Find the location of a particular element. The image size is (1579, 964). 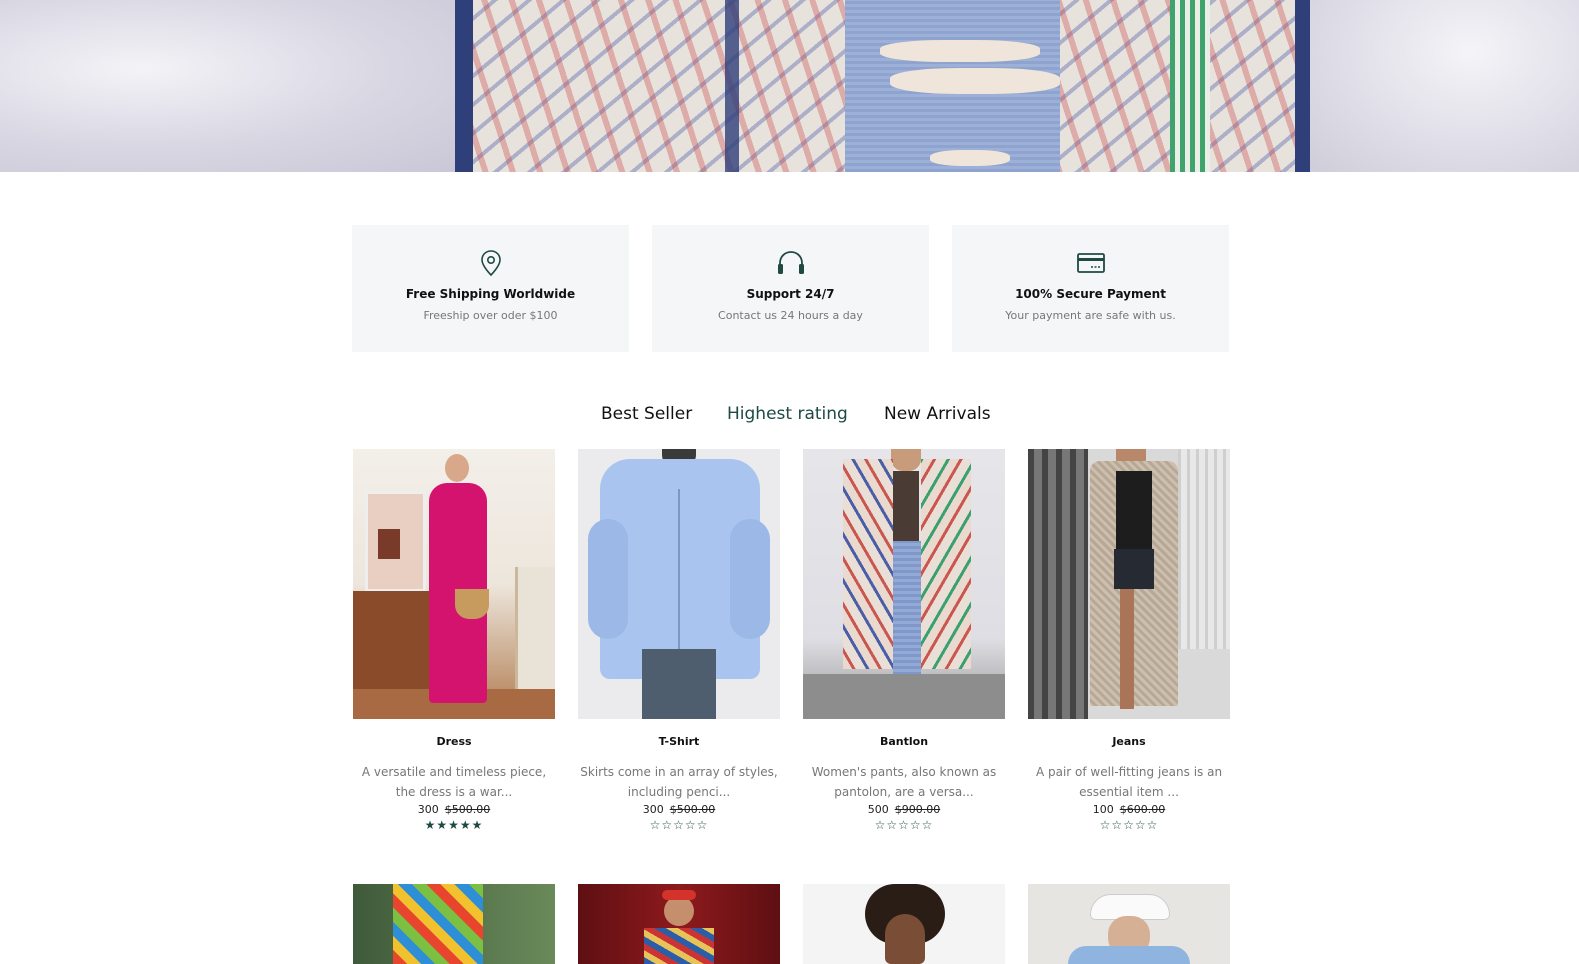

feature-title: Support 24/7 is located at coordinates (790, 294).